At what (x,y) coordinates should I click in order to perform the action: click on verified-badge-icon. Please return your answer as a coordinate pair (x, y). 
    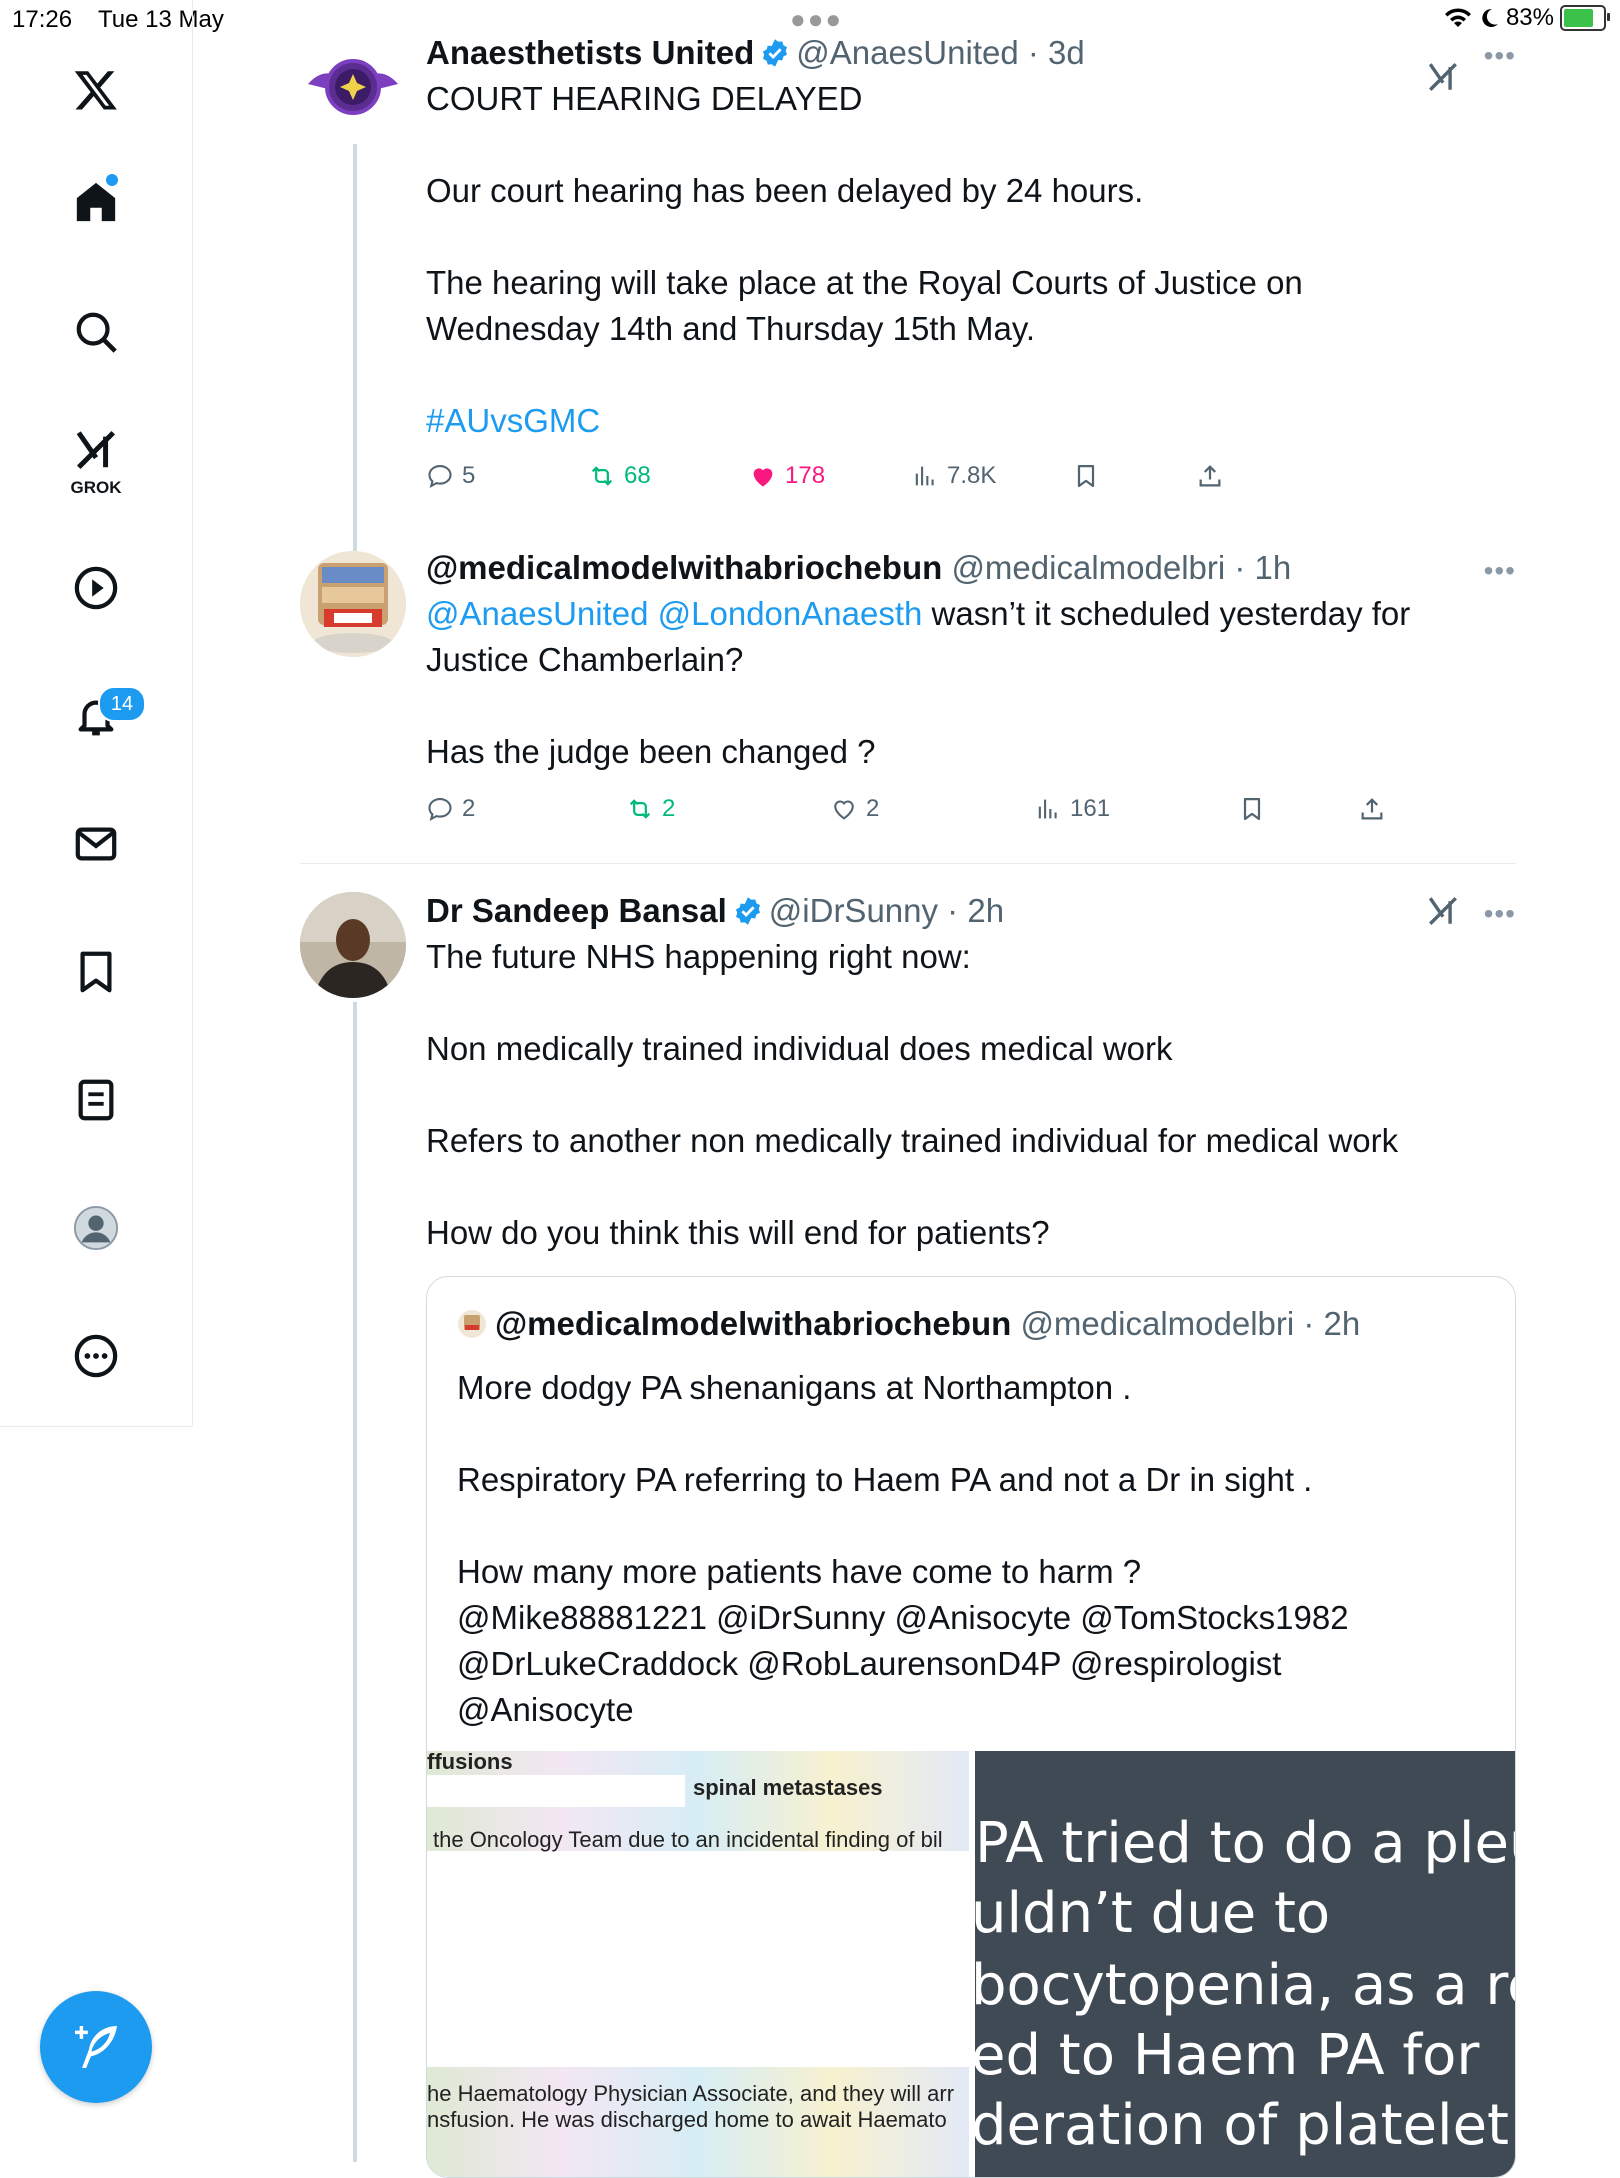
    Looking at the image, I should click on (747, 911).